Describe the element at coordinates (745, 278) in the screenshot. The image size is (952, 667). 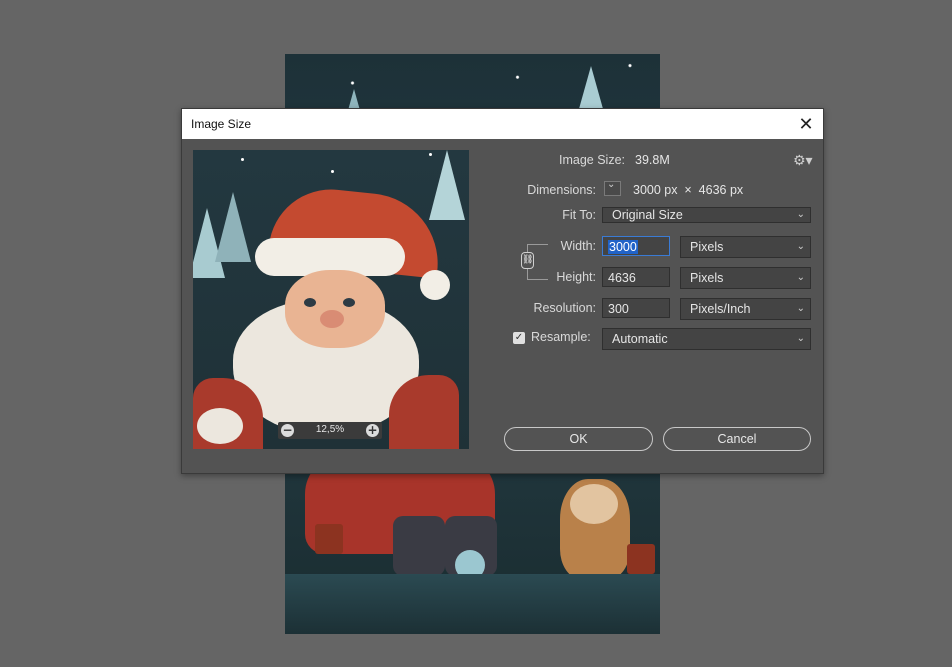
I see `height-unit-dropdown: Pixels ⌄` at that location.